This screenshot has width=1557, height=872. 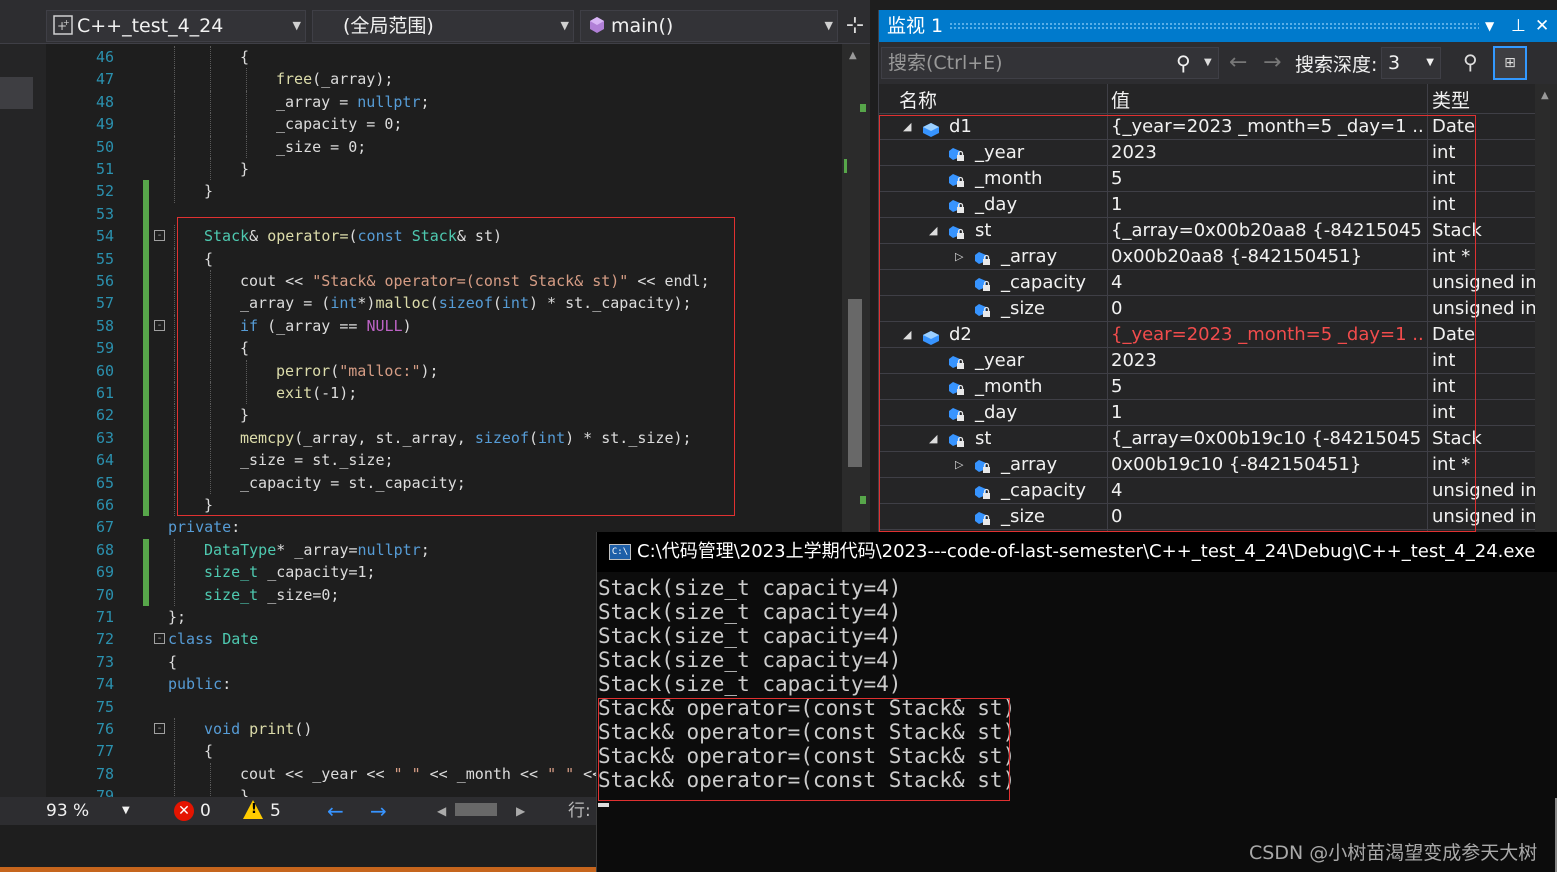 What do you see at coordinates (1238, 62) in the screenshot?
I see `search-previous-icon: ←` at bounding box center [1238, 62].